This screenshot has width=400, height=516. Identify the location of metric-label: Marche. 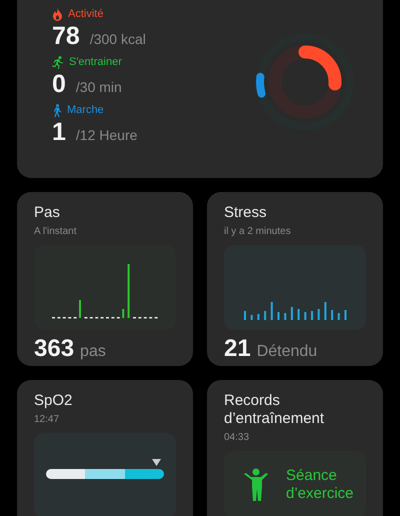
(85, 110).